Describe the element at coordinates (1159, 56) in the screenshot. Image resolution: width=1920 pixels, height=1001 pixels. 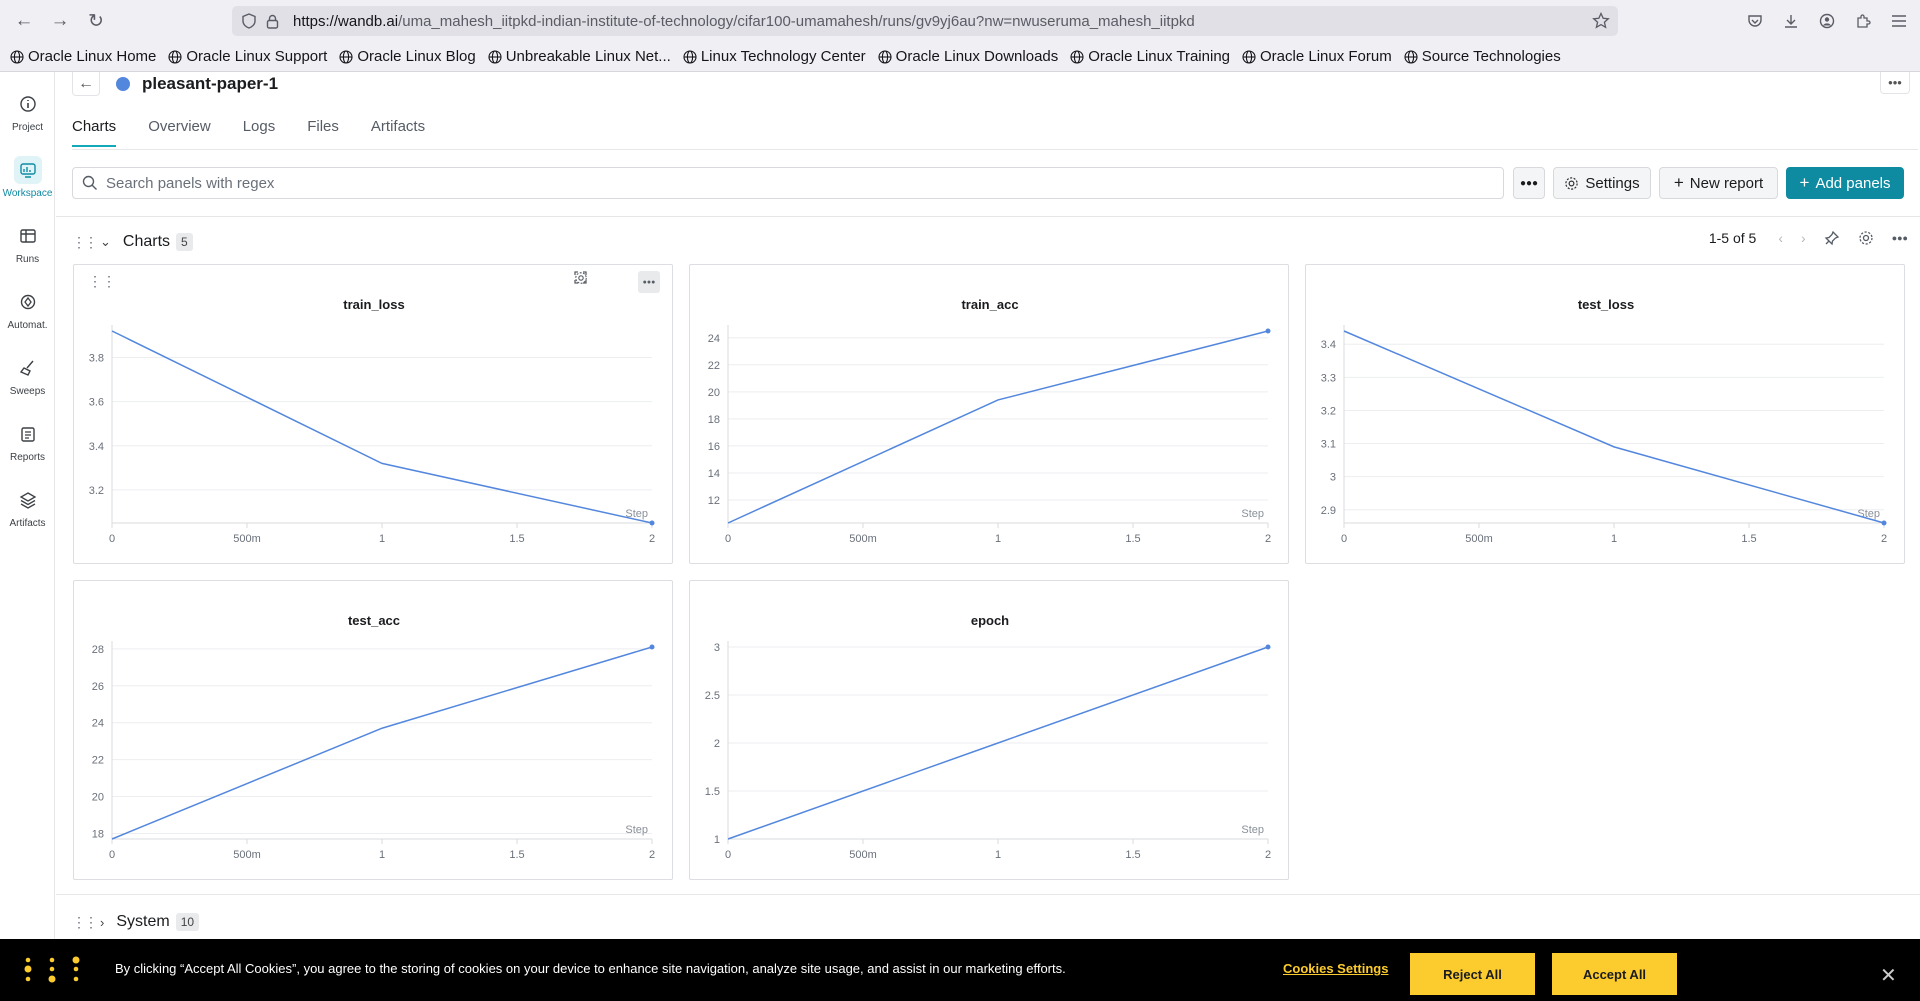
I see `bookmark-label: Oracle Linux Training` at that location.